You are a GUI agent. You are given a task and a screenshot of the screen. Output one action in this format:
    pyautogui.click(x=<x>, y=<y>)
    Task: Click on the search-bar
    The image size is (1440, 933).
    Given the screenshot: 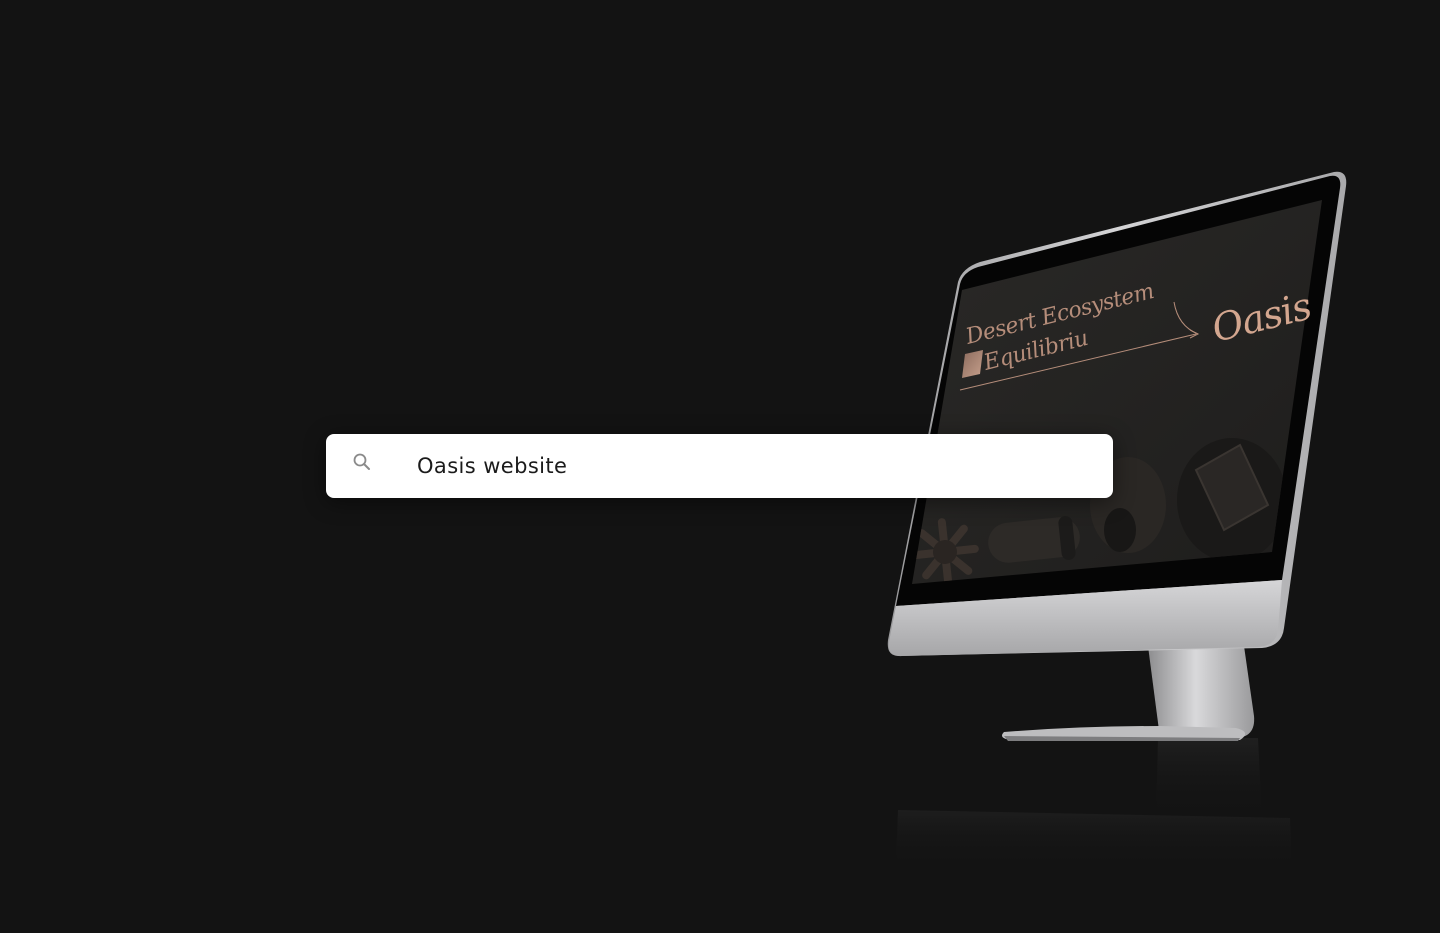 What is the action you would take?
    pyautogui.click(x=719, y=466)
    